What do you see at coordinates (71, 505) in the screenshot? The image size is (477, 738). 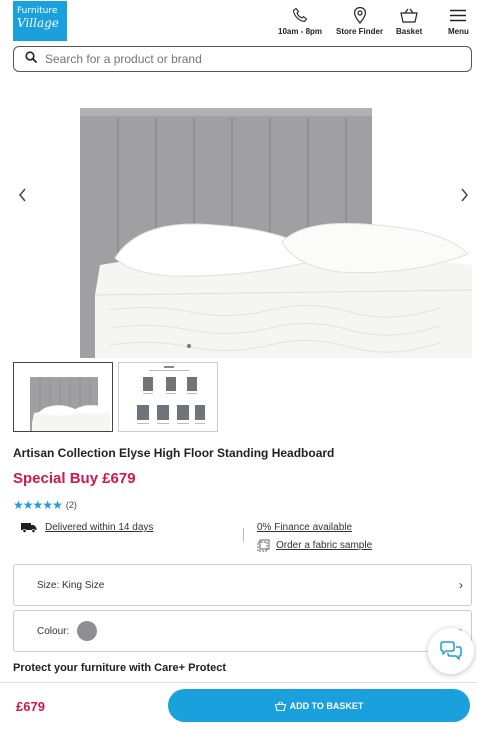 I see `review-count: (2)` at bounding box center [71, 505].